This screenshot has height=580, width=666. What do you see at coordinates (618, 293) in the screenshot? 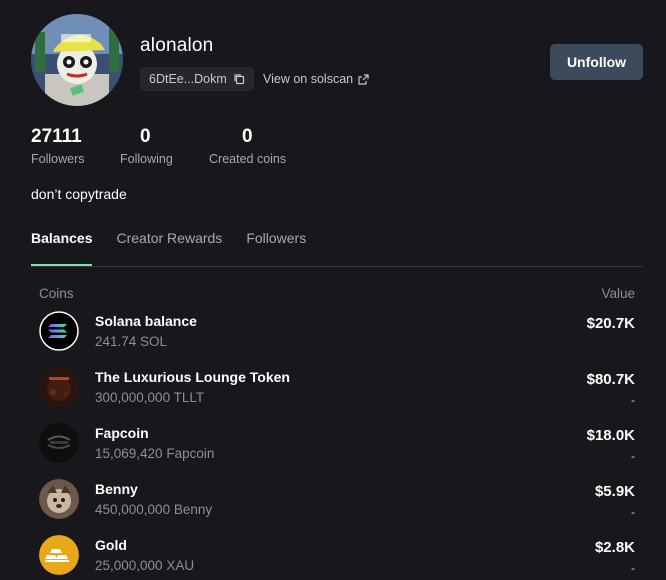
I see `column-header-value: Value` at bounding box center [618, 293].